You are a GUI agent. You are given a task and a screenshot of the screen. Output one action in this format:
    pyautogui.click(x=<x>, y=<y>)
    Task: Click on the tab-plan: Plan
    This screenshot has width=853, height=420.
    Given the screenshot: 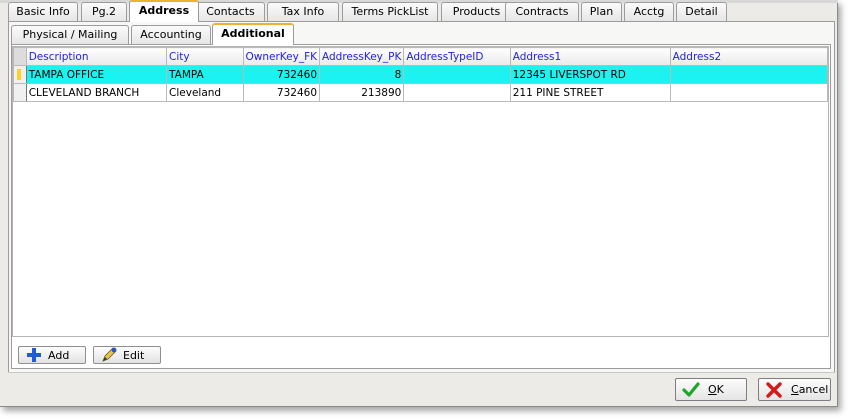 What is the action you would take?
    pyautogui.click(x=601, y=11)
    